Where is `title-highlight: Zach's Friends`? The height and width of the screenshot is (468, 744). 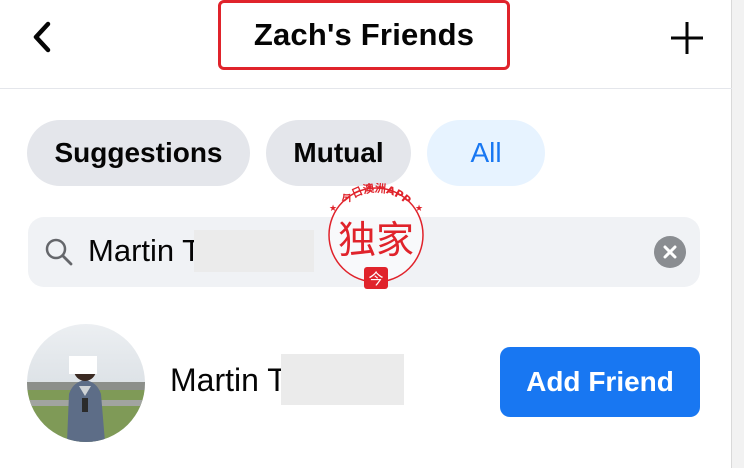 title-highlight: Zach's Friends is located at coordinates (364, 35).